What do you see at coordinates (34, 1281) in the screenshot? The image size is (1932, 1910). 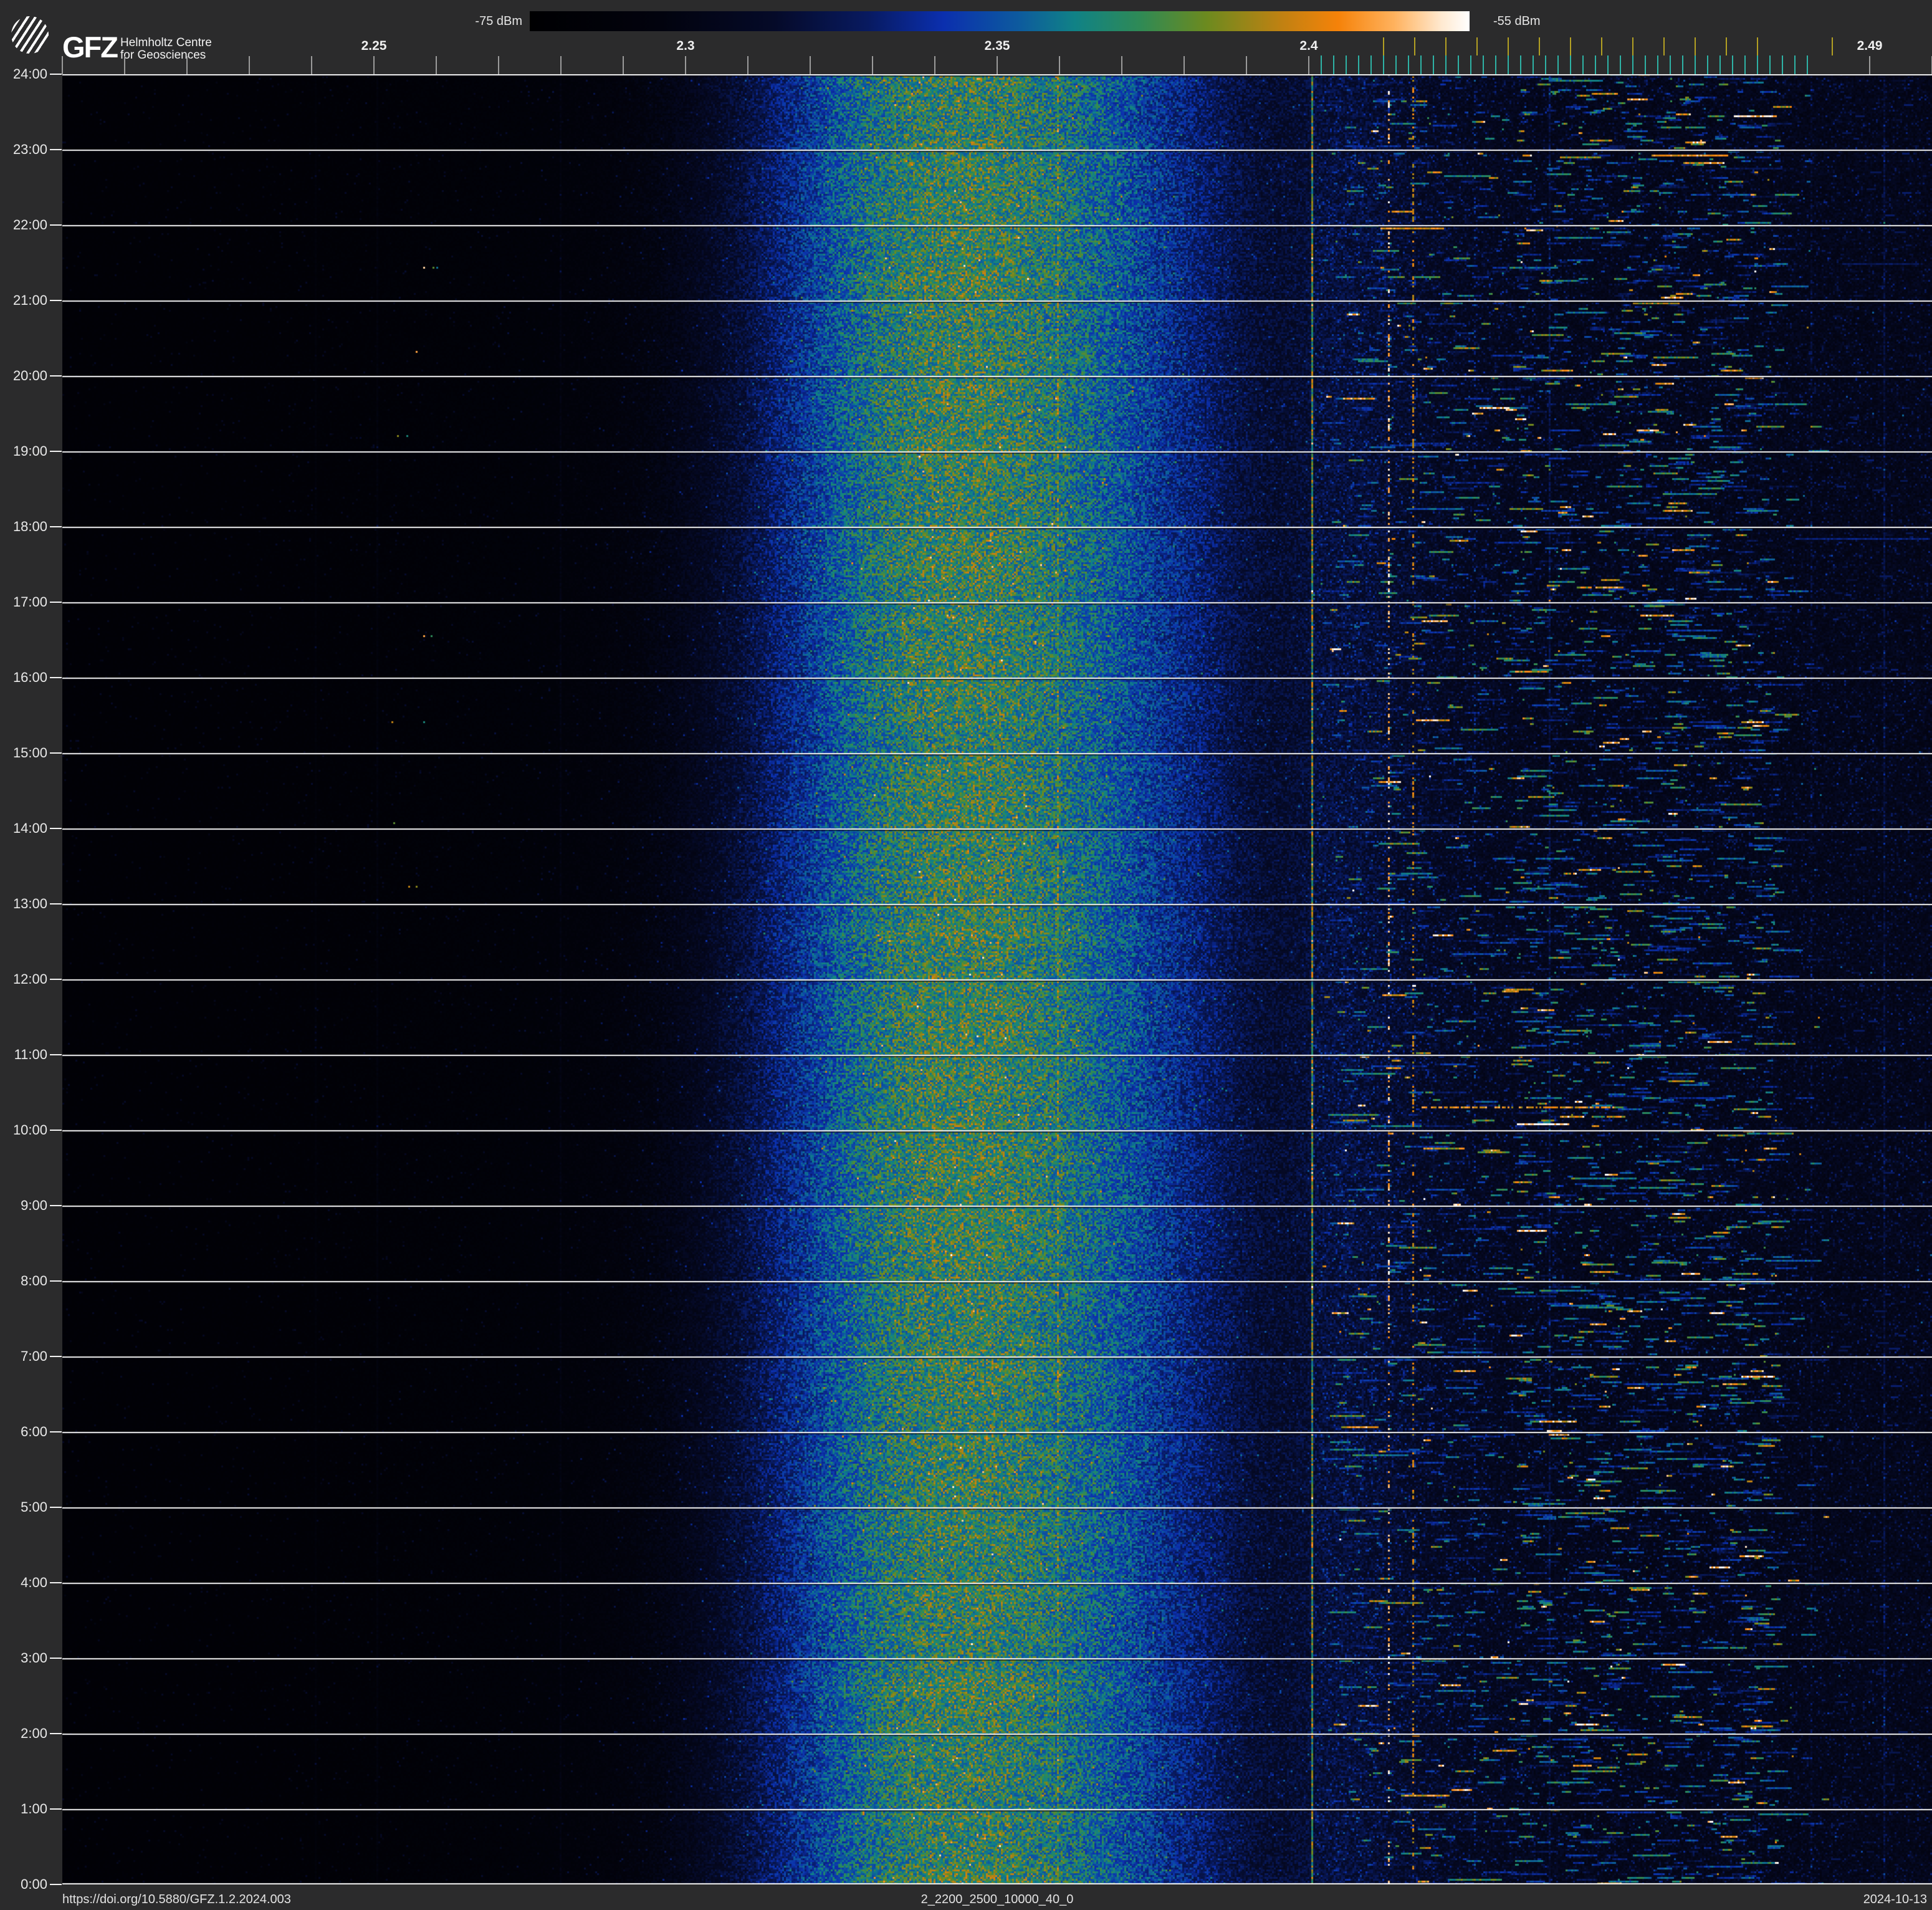 I see `hour-label: 8:00` at bounding box center [34, 1281].